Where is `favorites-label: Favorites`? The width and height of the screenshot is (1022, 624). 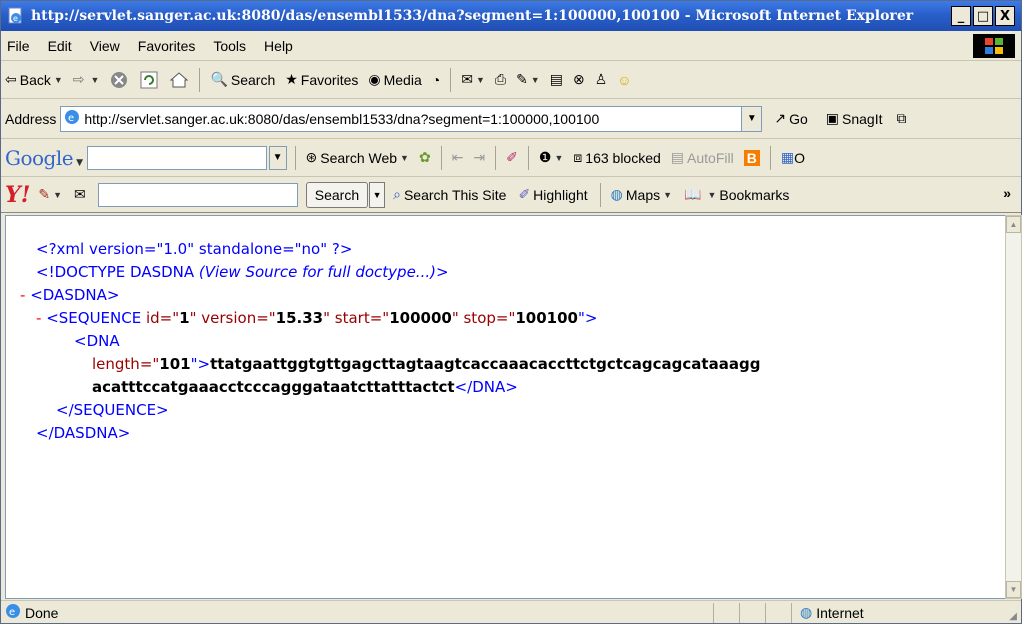 favorites-label: Favorites is located at coordinates (329, 79).